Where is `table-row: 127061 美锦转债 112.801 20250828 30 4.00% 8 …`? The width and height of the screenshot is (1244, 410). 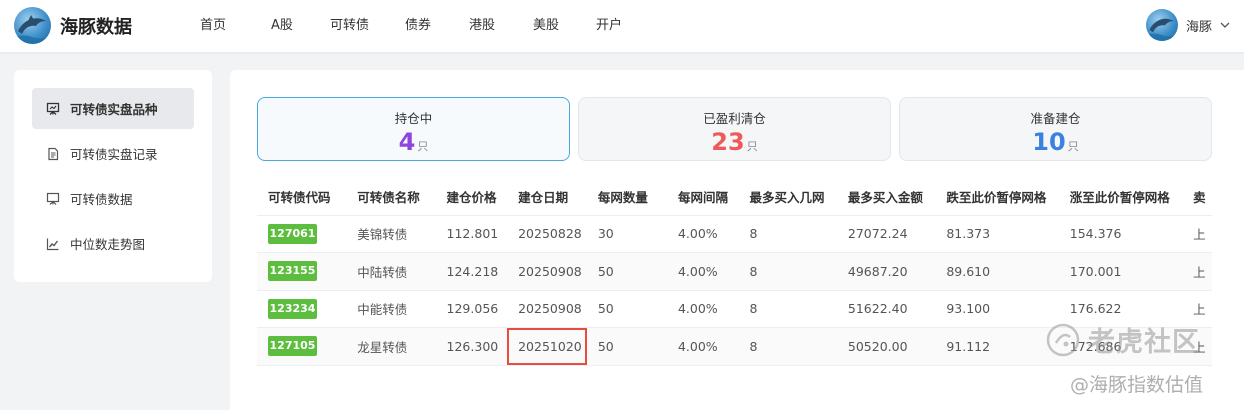 table-row: 127061 美锦转债 112.801 20250828 30 4.00% 8 … is located at coordinates (734, 234).